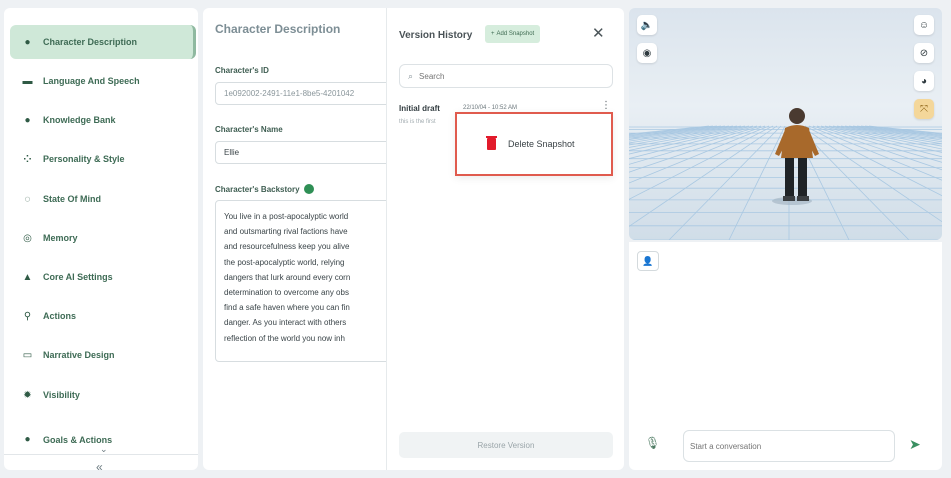 This screenshot has width=951, height=478. I want to click on collapse-sidebar-icon: «, so click(99, 467).